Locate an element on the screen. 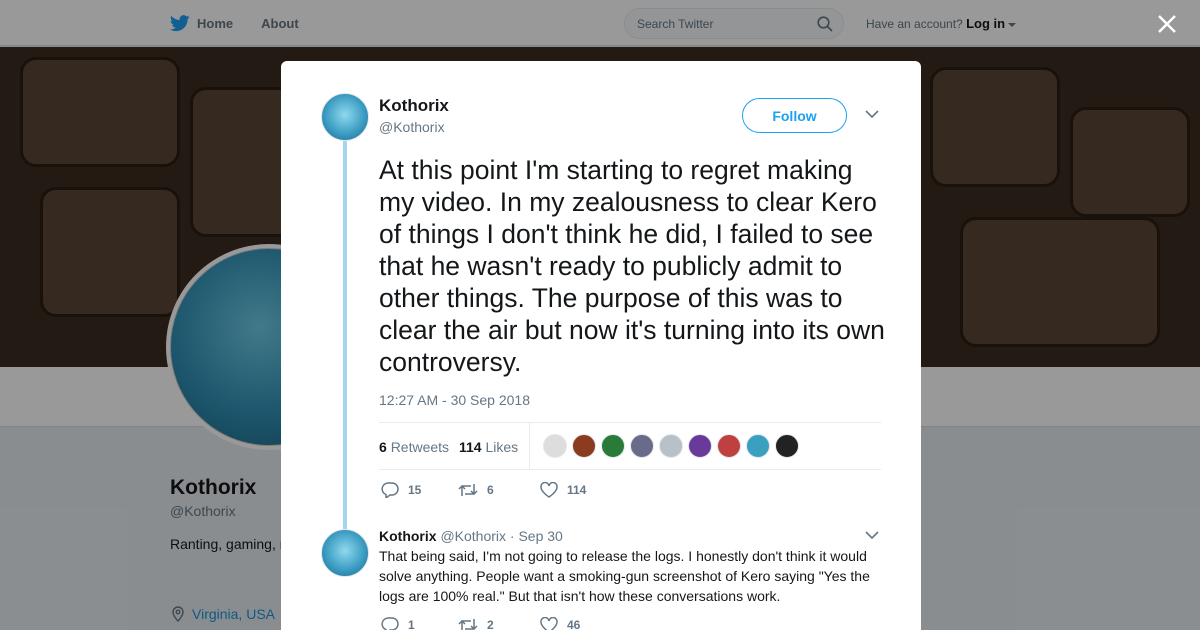  retweets-stat: 6 Retweets is located at coordinates (414, 447).